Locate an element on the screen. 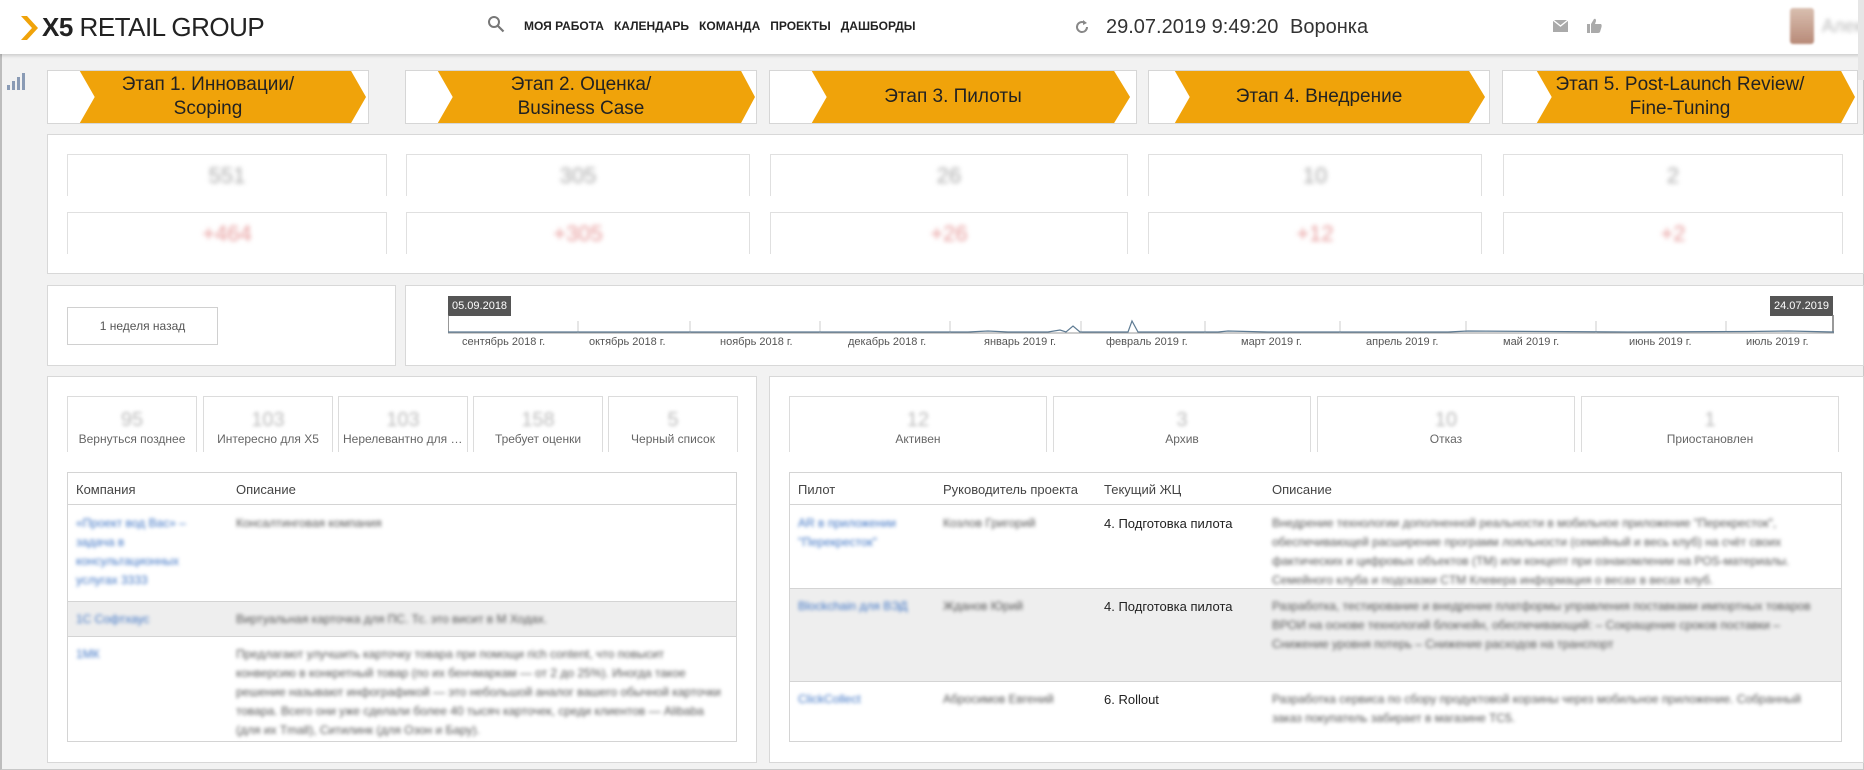  stage-5-card: Этап 5. Post-Launch Review/Fine-Tuning is located at coordinates (1680, 97).